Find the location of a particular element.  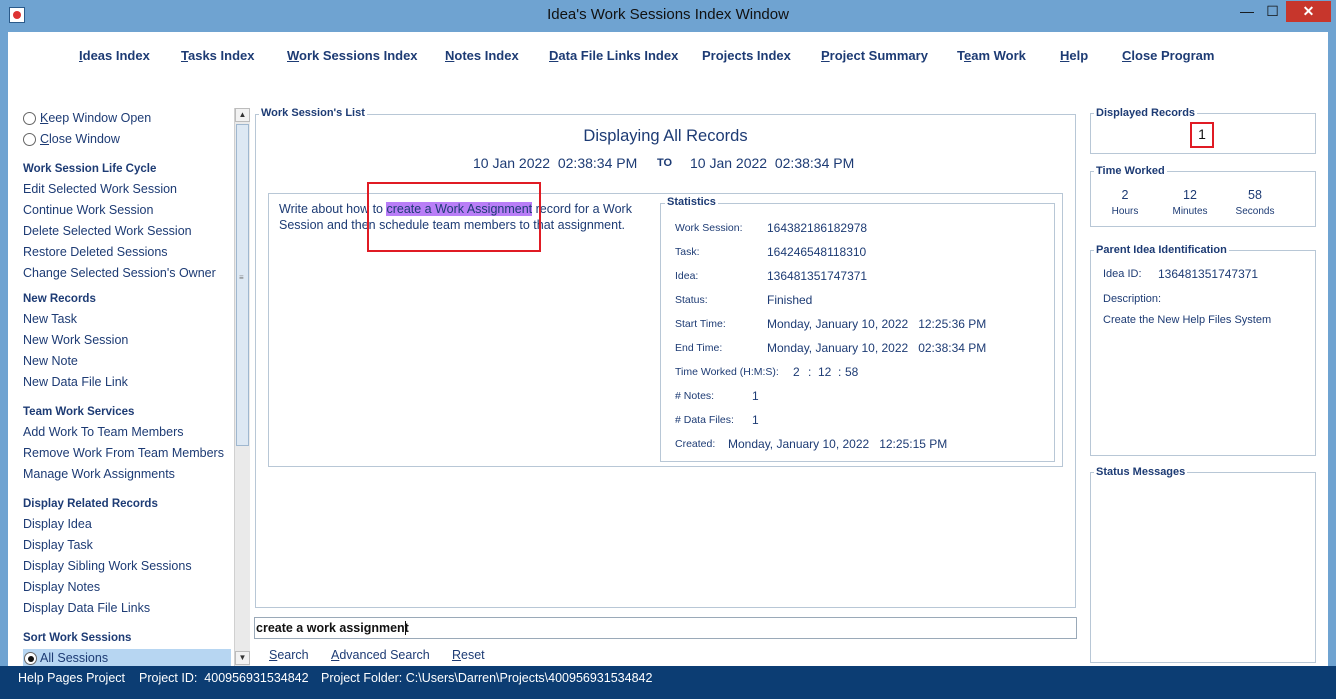

remove-work-from-team-link: Remove Work From Team Members is located at coordinates (123, 453).